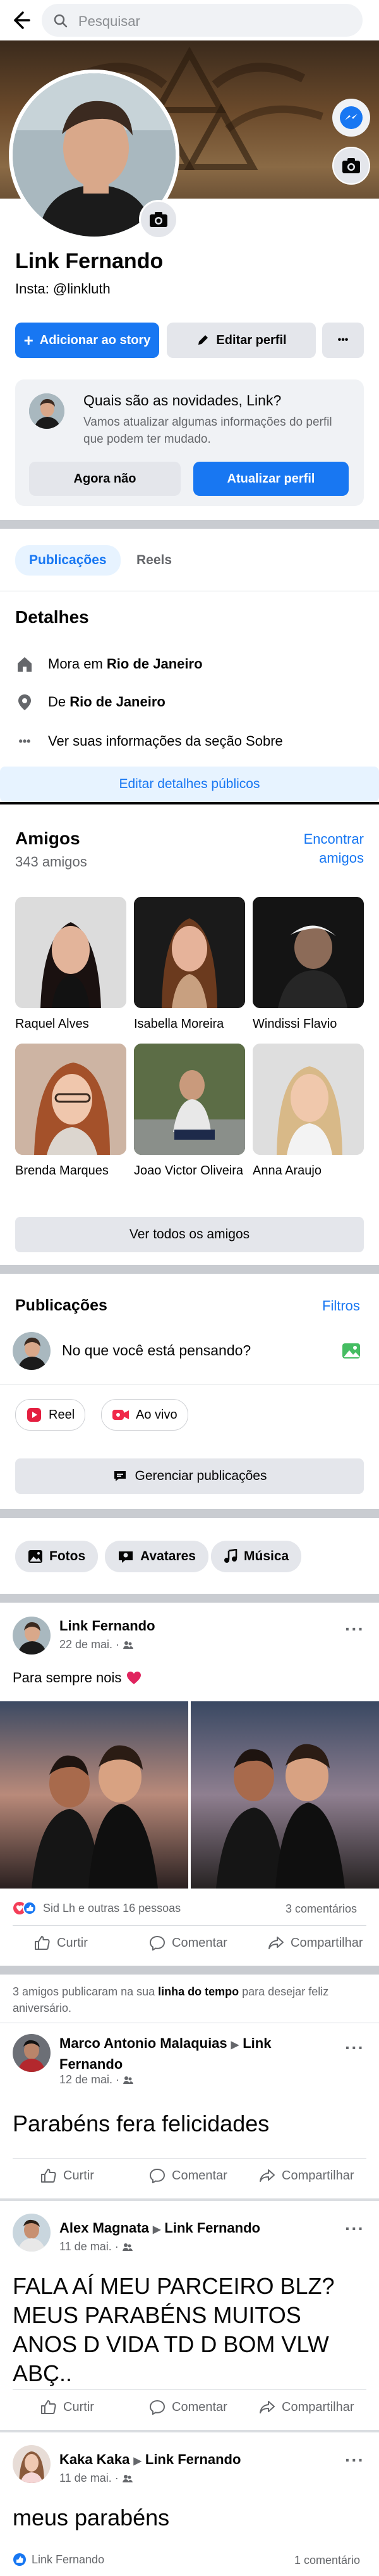  I want to click on timeline-link: linha do tempo, so click(198, 1991).